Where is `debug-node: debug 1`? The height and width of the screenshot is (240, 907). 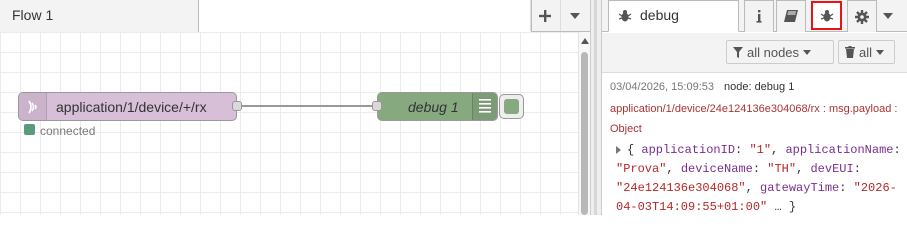 debug-node: debug 1 is located at coordinates (437, 106).